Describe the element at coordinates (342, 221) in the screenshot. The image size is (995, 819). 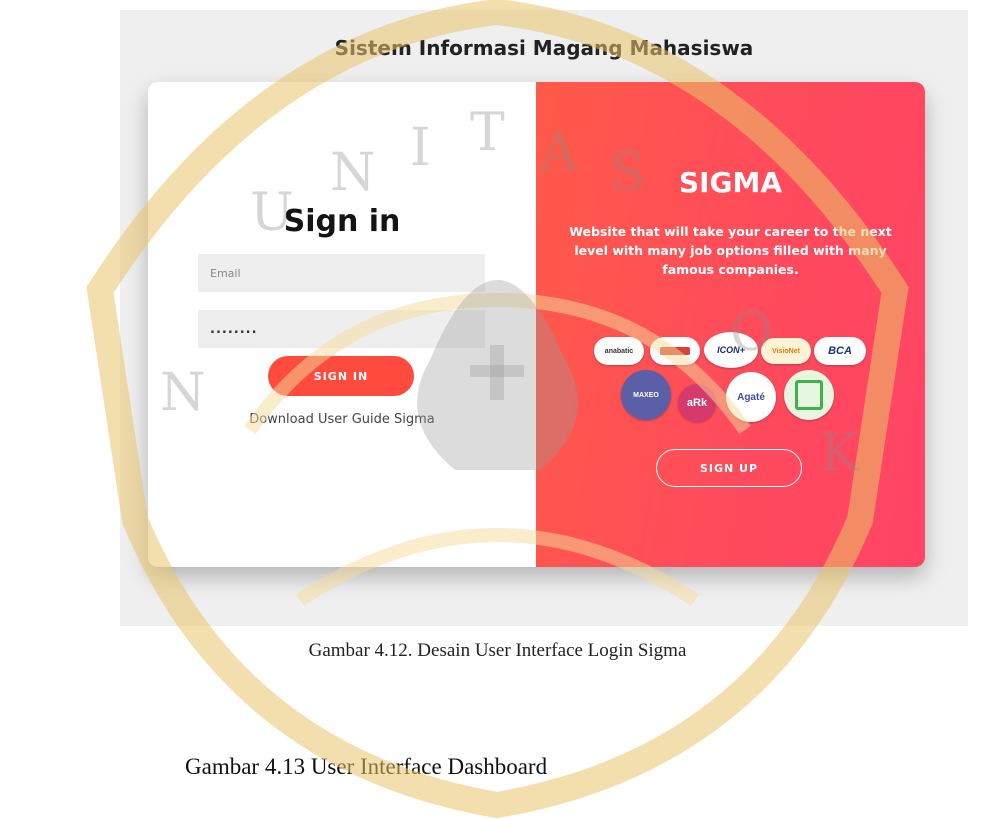
I see `signin-heading: Sign in` at that location.